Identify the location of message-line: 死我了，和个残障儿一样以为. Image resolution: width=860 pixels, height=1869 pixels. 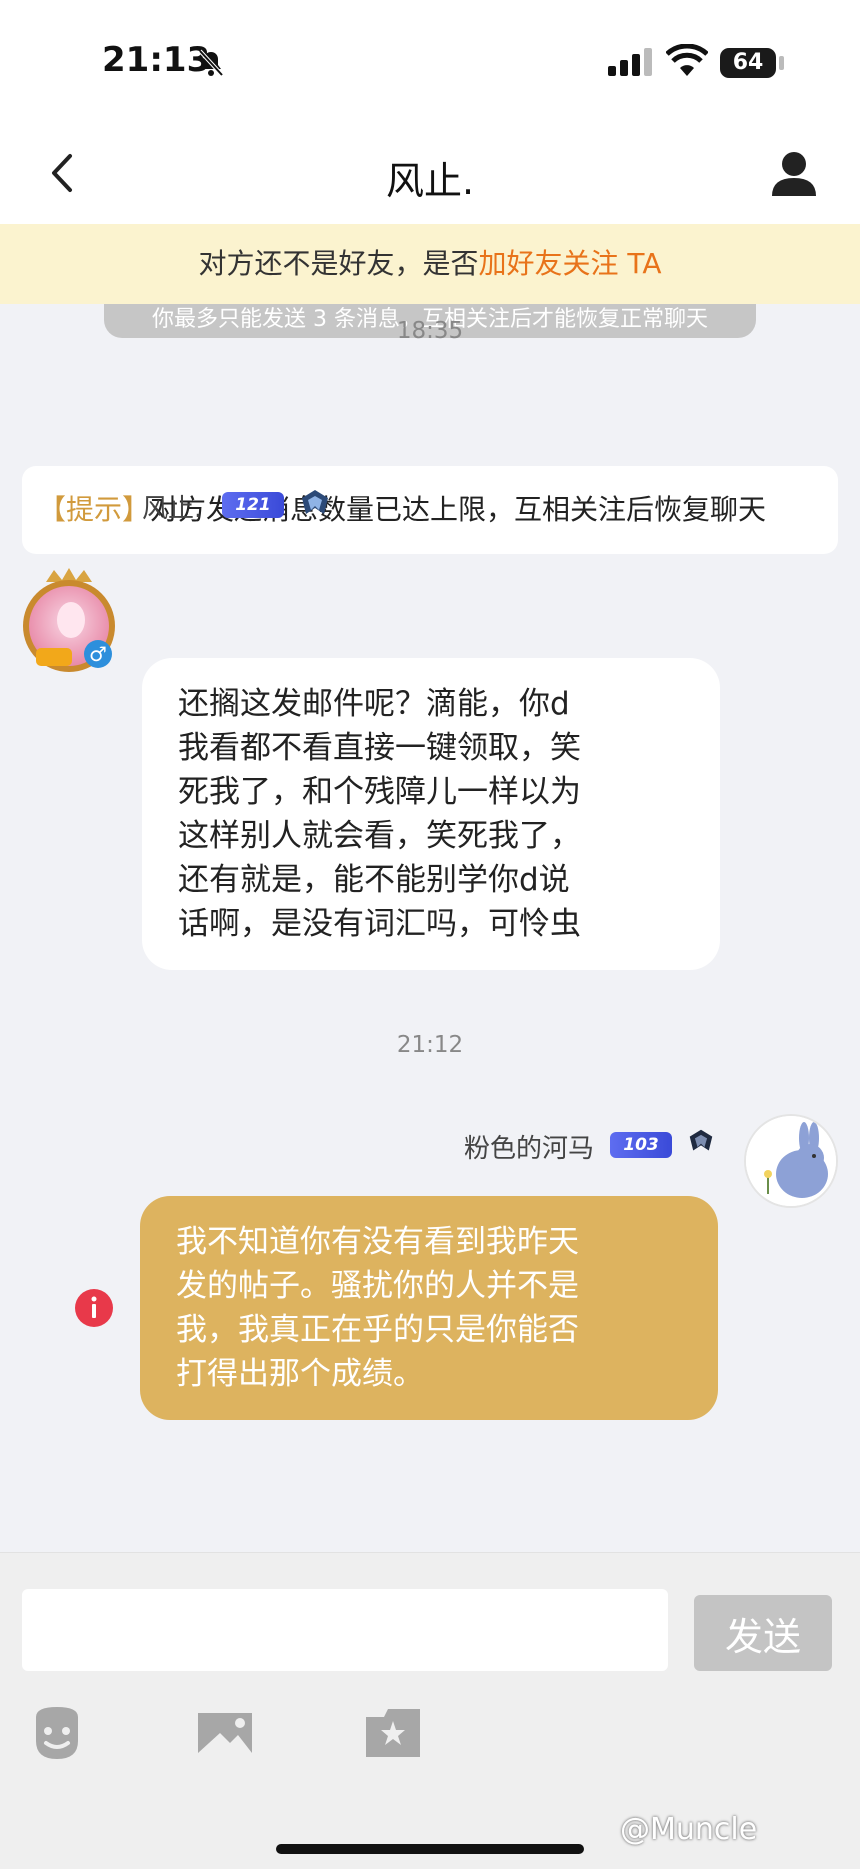
(379, 792).